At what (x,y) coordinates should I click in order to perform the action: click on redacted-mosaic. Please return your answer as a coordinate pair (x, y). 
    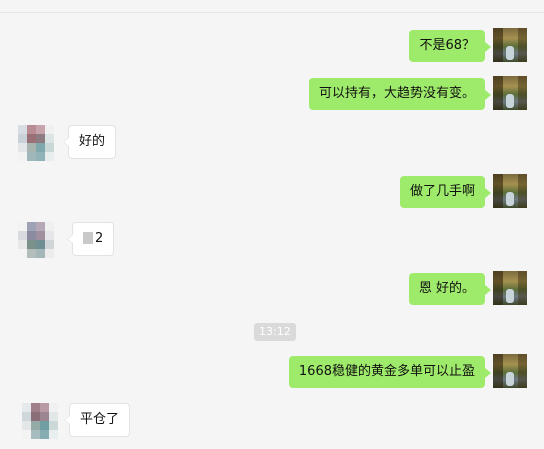
    Looking at the image, I should click on (88, 238).